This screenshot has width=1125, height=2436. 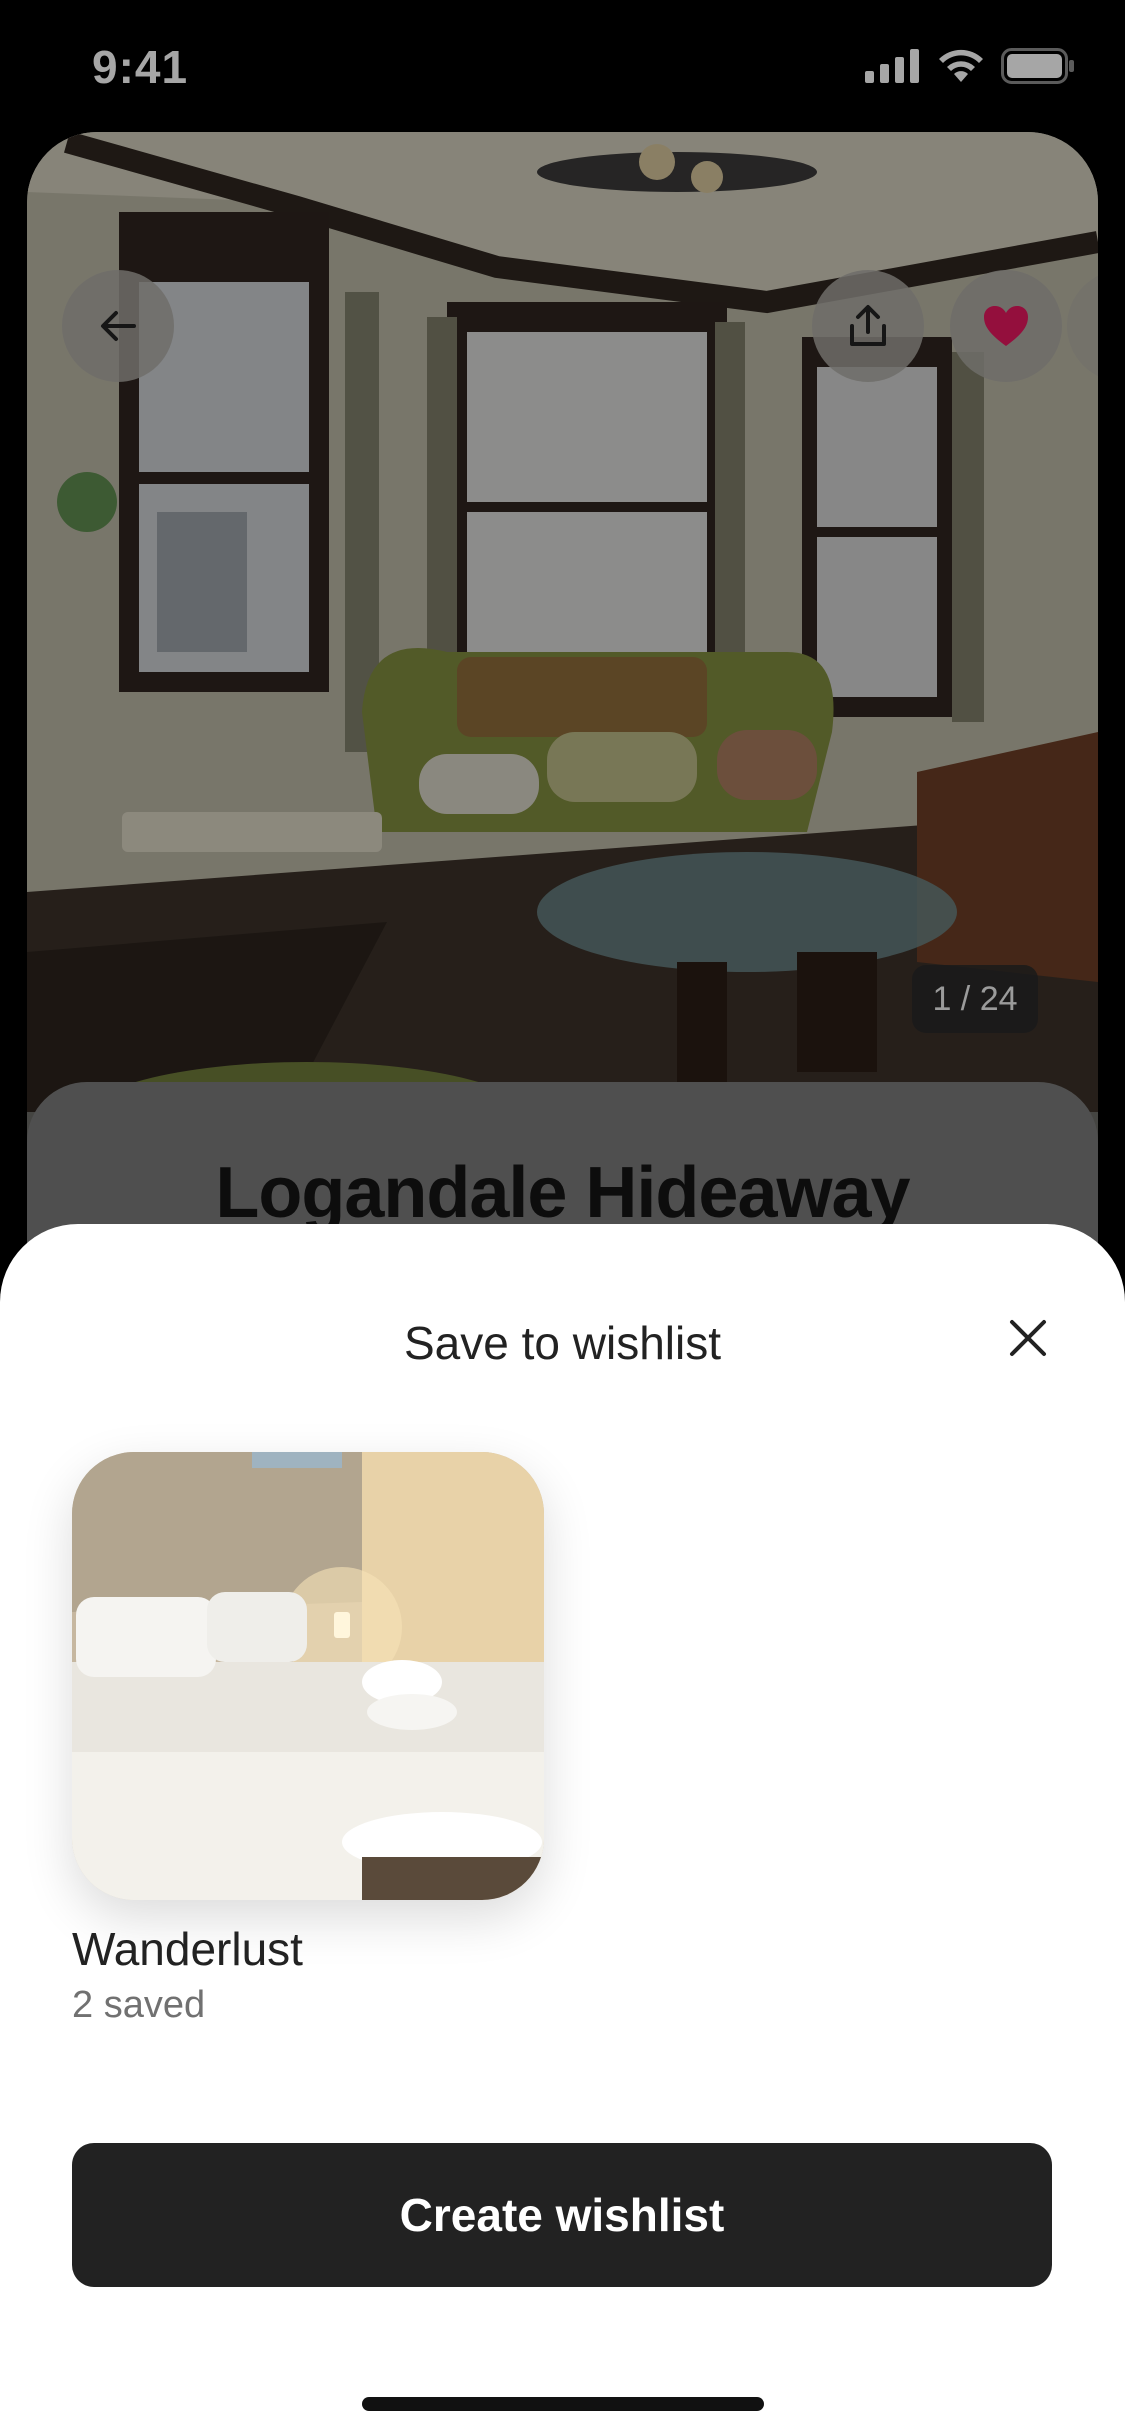 What do you see at coordinates (563, 2404) in the screenshot?
I see `home-indicator` at bounding box center [563, 2404].